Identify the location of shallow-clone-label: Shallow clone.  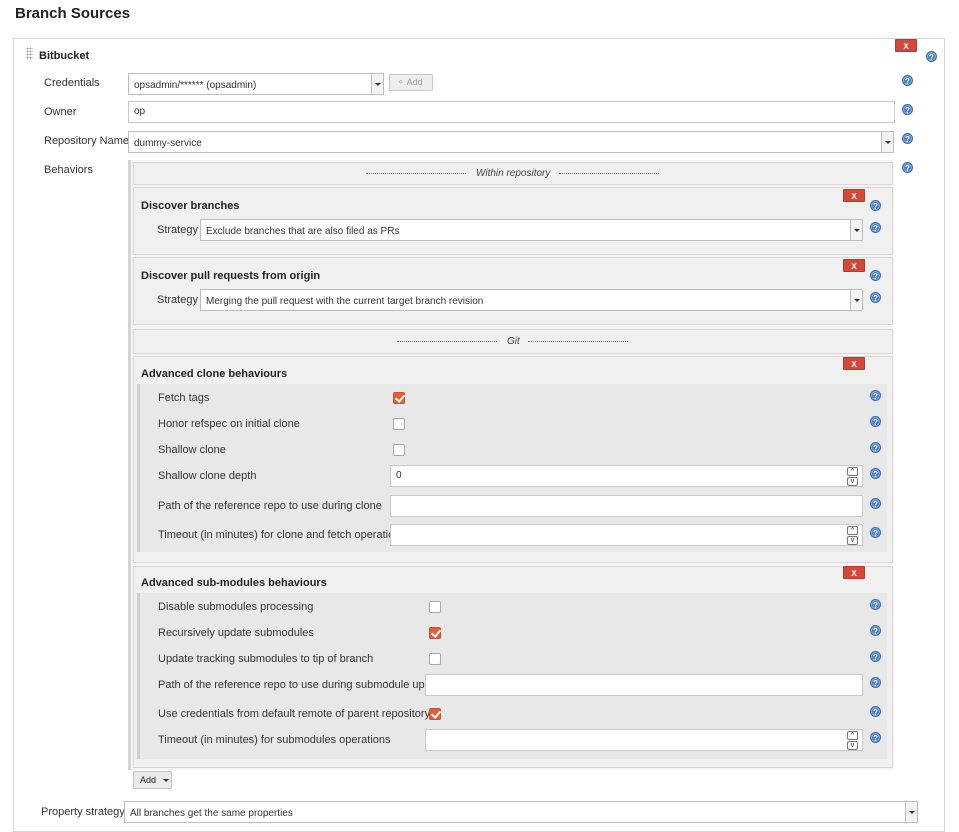
(192, 450).